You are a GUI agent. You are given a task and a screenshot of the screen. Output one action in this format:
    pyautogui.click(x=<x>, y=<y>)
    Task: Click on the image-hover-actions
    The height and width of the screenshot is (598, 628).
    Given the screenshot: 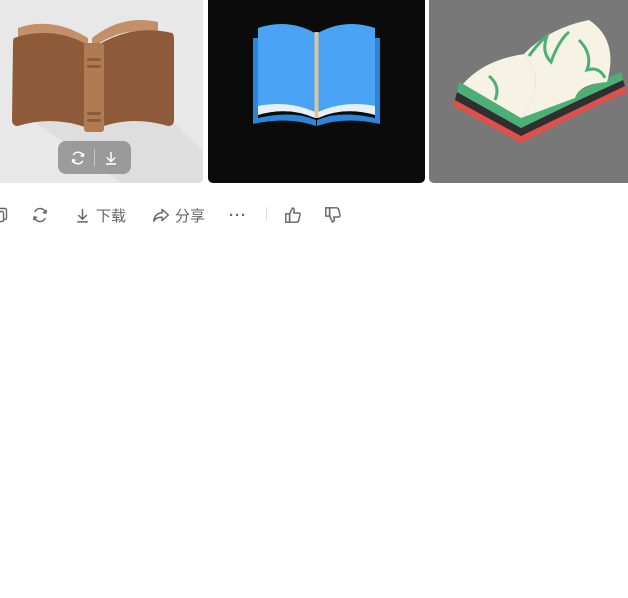 What is the action you would take?
    pyautogui.click(x=94, y=157)
    